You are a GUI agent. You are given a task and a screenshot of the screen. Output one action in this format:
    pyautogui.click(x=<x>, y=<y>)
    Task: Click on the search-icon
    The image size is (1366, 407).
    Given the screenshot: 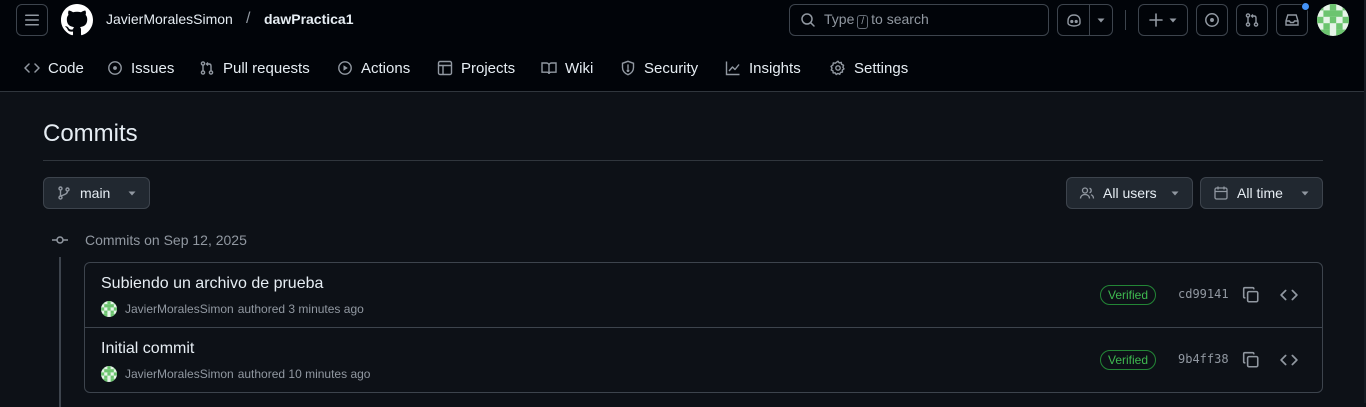 What is the action you would take?
    pyautogui.click(x=808, y=20)
    